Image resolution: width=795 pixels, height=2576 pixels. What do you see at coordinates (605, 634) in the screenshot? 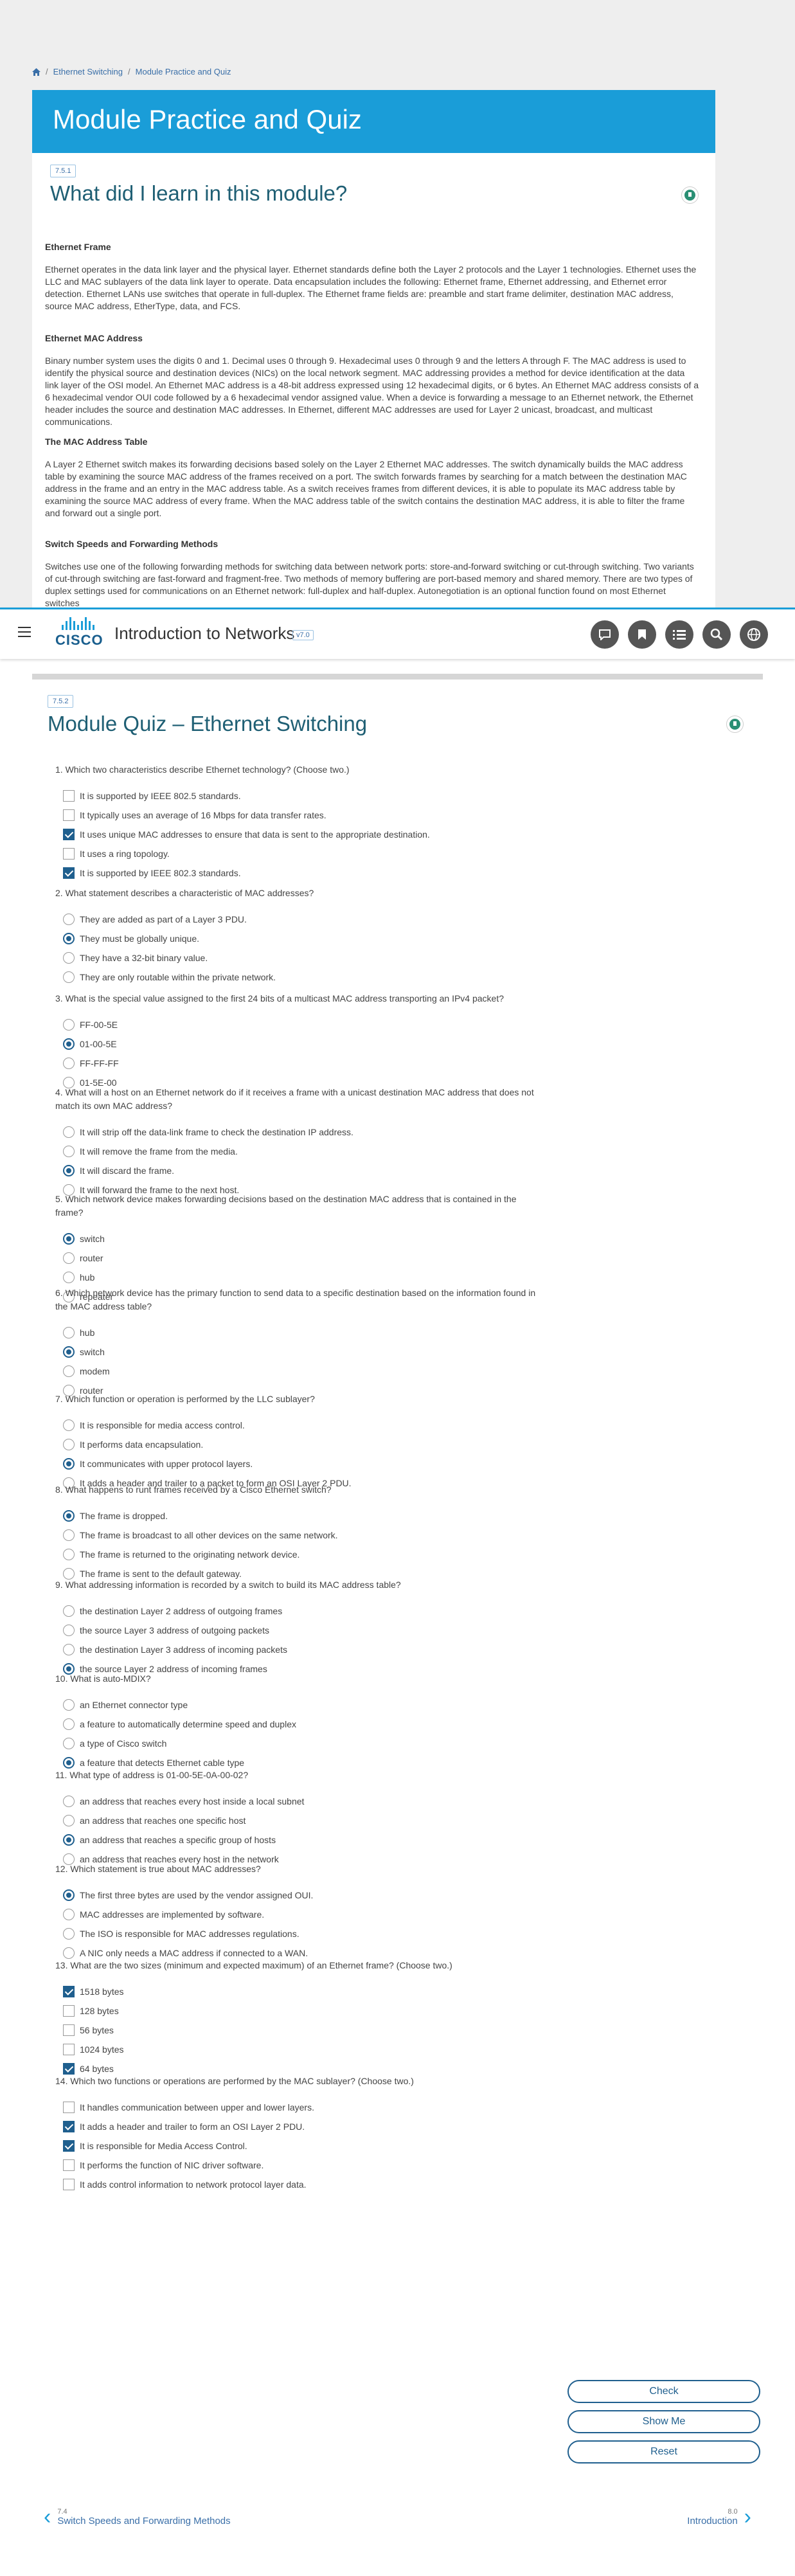
I see `chat-icon` at bounding box center [605, 634].